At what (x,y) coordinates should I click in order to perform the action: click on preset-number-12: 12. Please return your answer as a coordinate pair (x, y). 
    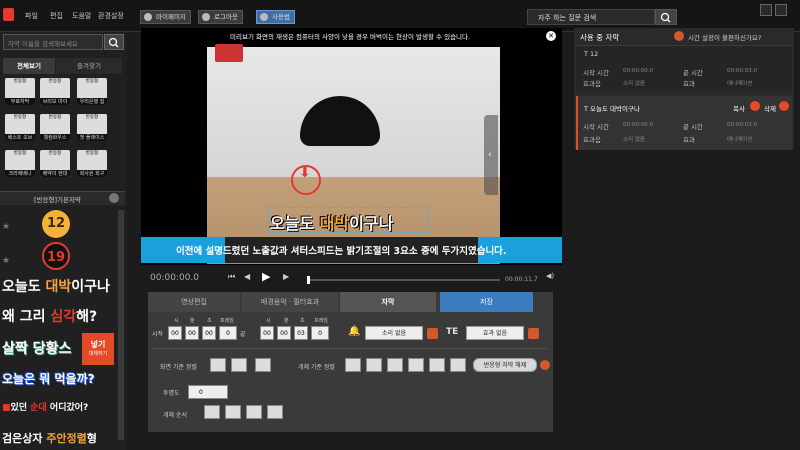
    Looking at the image, I should click on (56, 224).